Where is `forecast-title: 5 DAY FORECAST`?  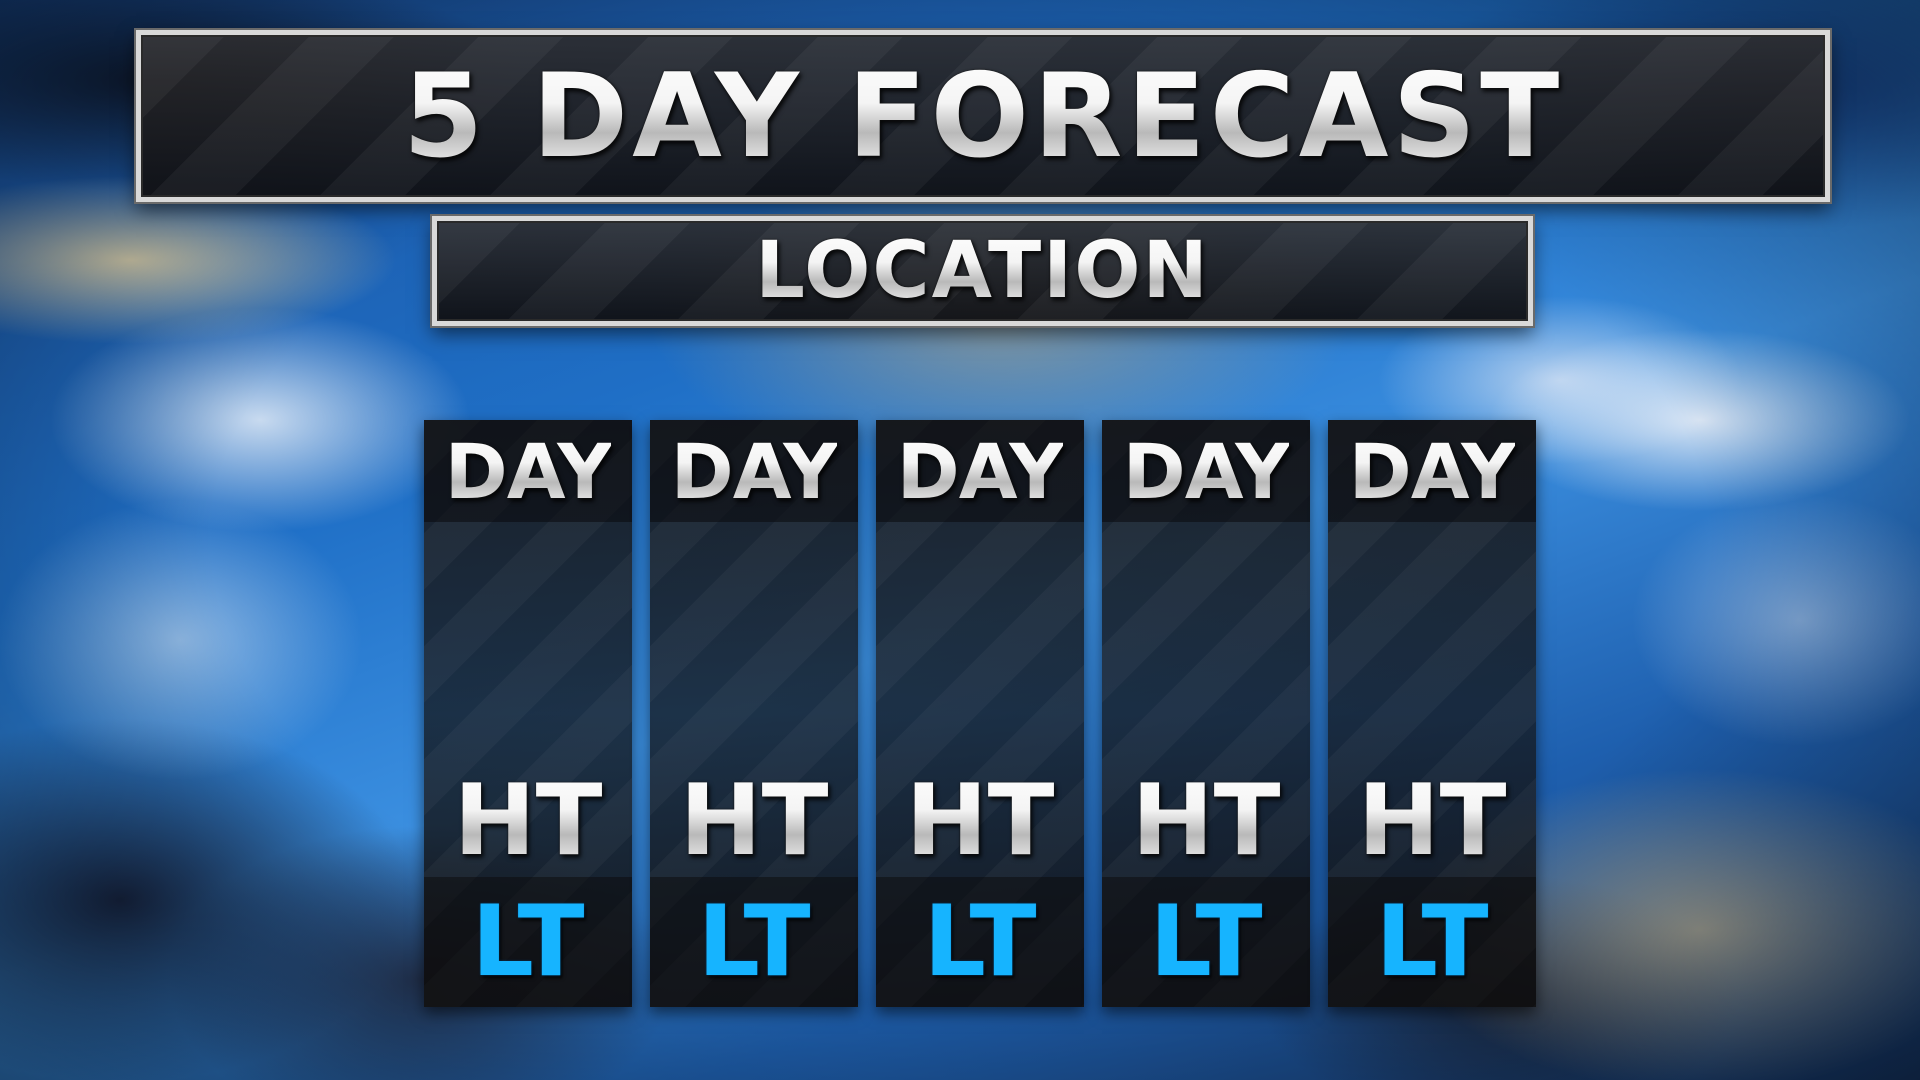 forecast-title: 5 DAY FORECAST is located at coordinates (983, 116).